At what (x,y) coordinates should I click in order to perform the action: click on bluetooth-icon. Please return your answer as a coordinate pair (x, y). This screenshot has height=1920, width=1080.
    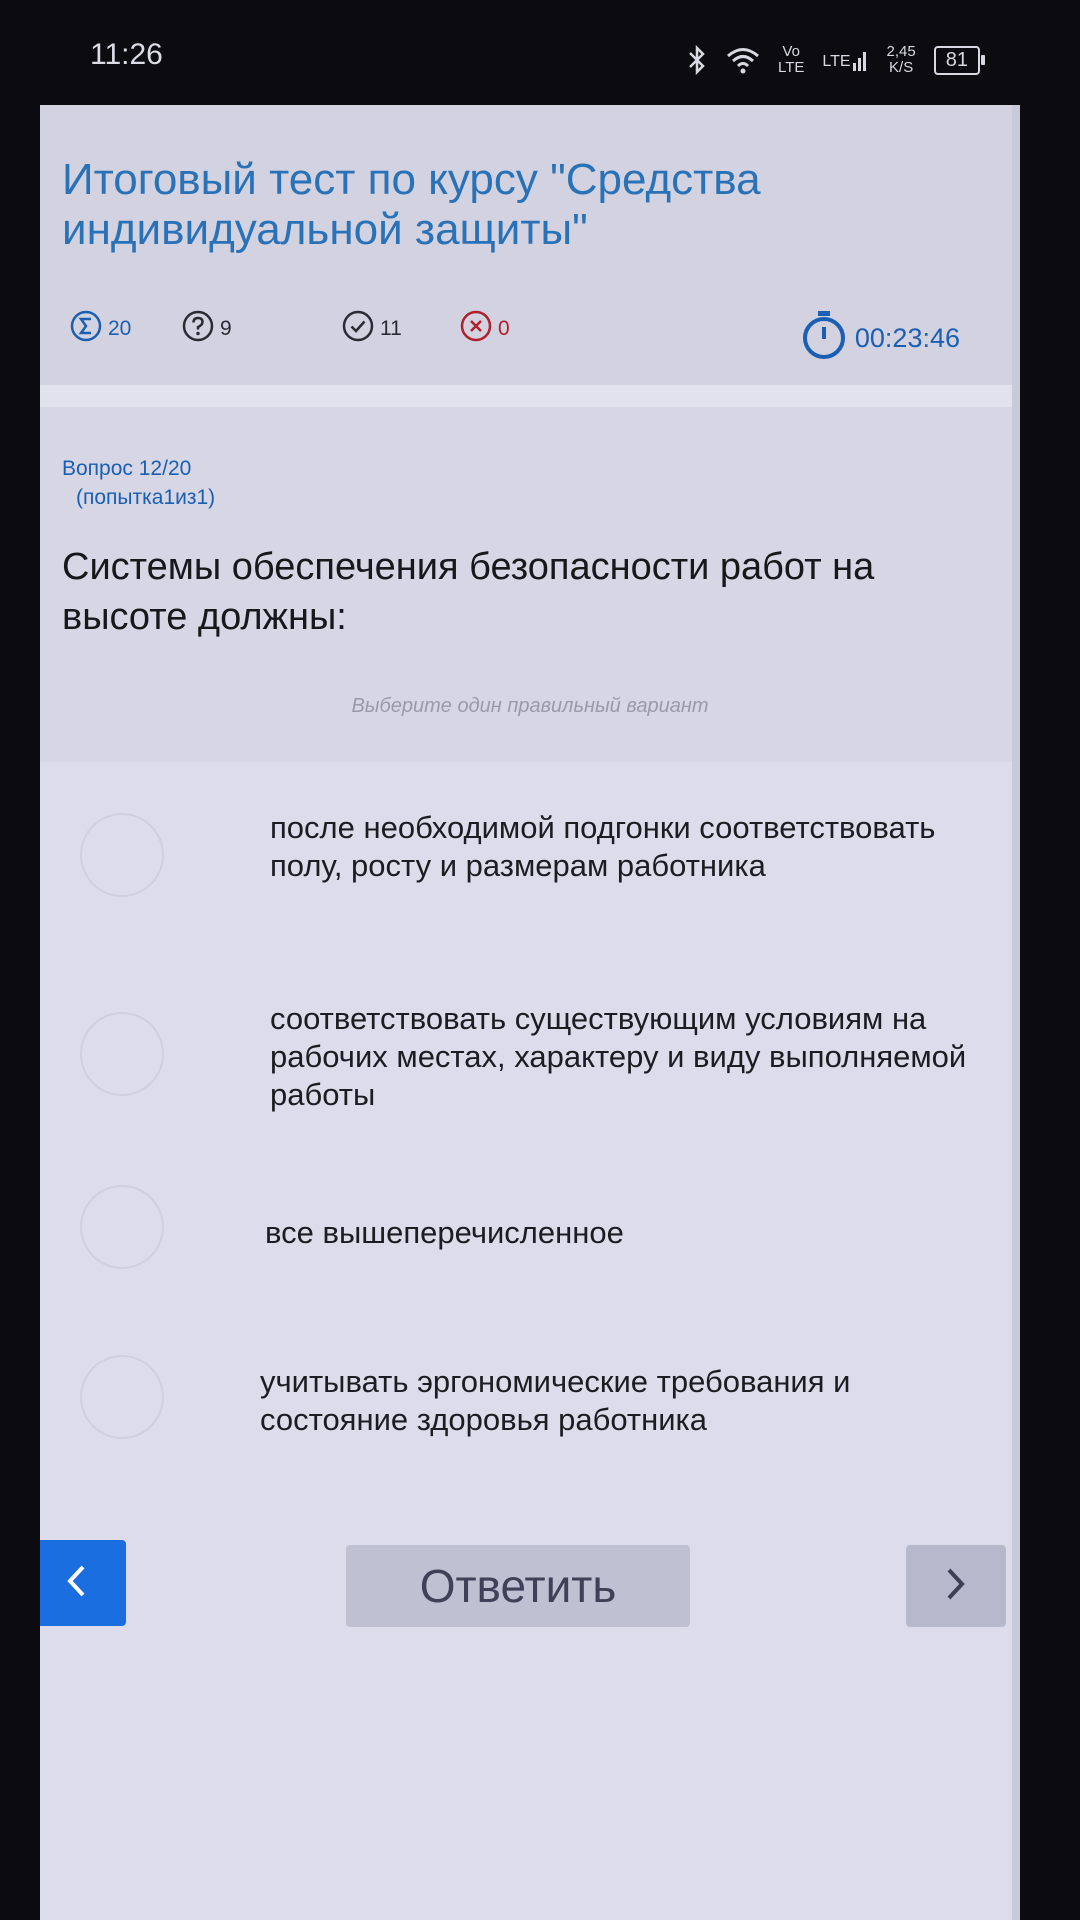
    Looking at the image, I should click on (697, 60).